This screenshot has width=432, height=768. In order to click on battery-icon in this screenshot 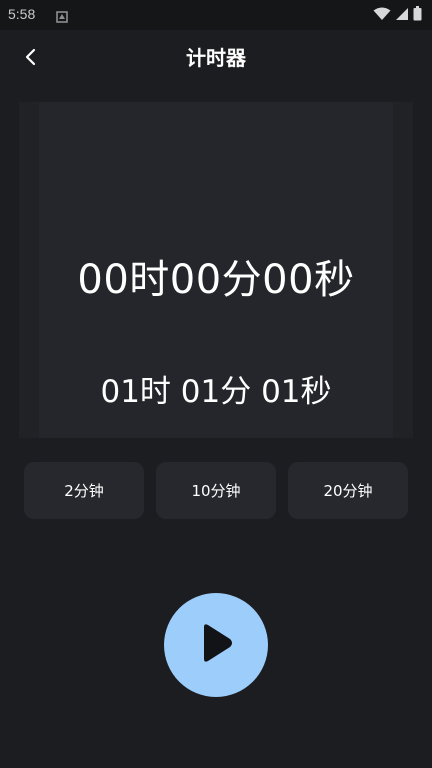, I will do `click(417, 15)`.